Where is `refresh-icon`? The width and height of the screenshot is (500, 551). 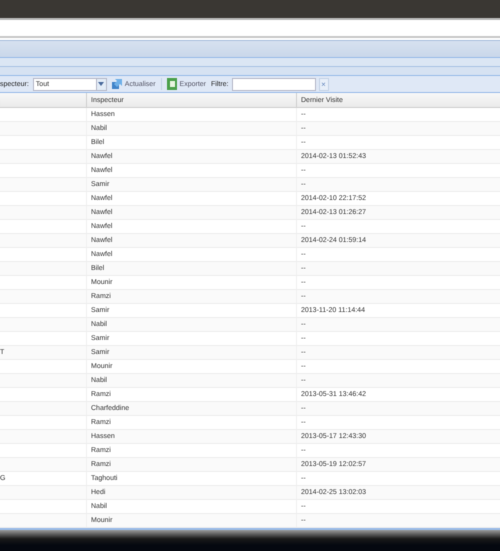
refresh-icon is located at coordinates (117, 84).